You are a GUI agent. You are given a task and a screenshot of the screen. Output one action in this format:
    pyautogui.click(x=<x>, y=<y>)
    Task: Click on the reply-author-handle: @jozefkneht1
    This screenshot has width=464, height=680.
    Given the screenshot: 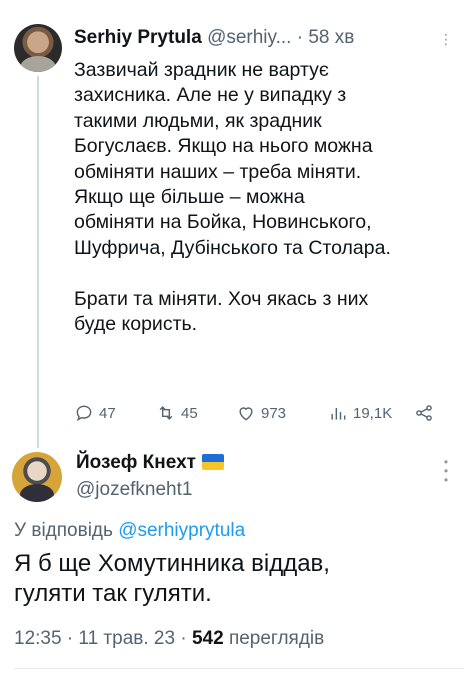 What is the action you would take?
    pyautogui.click(x=134, y=490)
    